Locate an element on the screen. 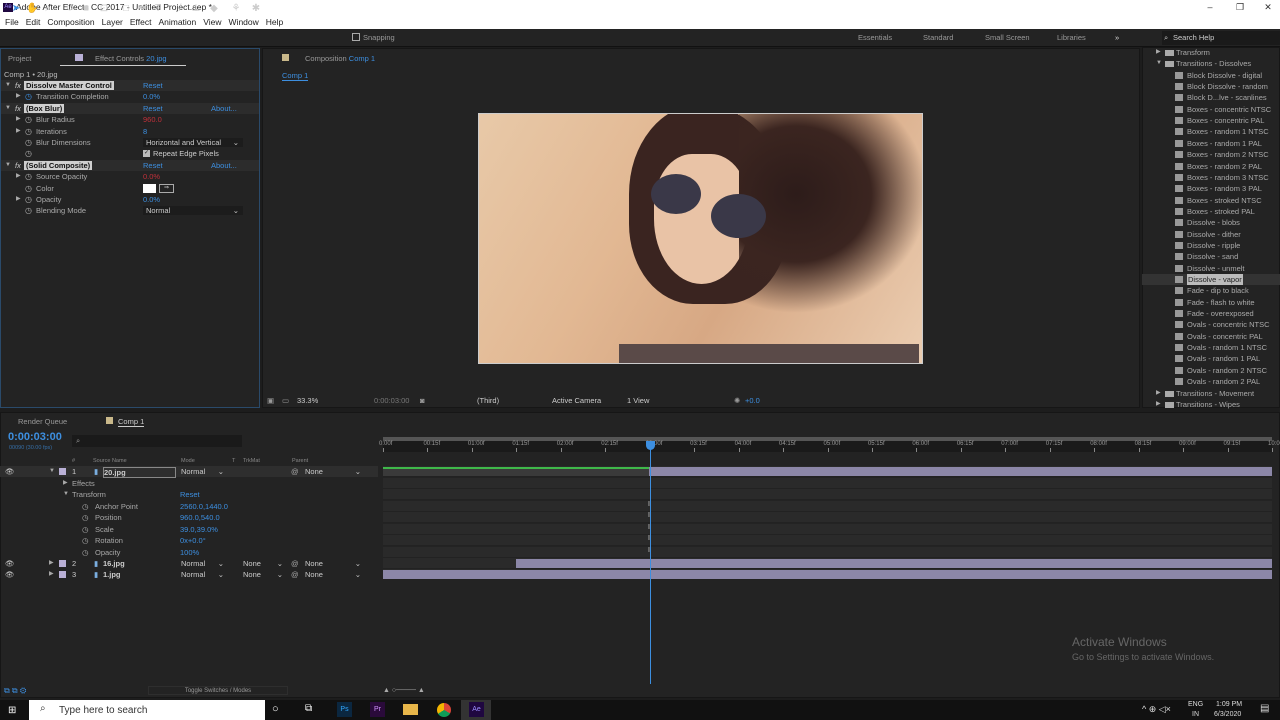  pen-tool-icon: ✒ is located at coordinates (142, 9).